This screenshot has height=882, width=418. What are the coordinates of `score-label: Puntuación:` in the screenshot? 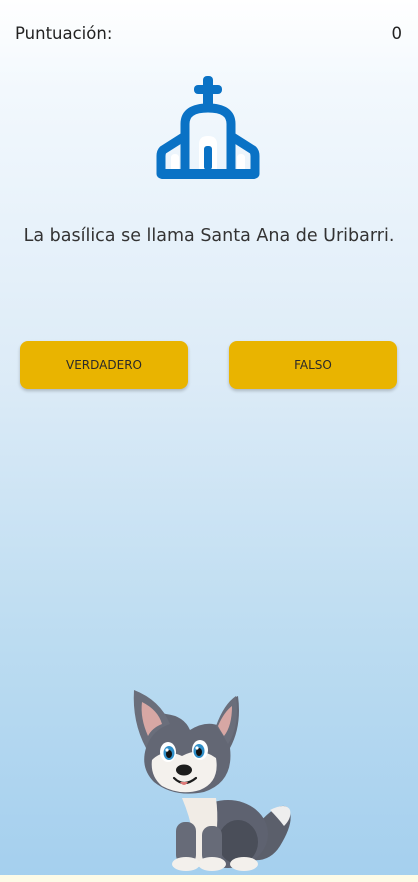 It's located at (64, 33).